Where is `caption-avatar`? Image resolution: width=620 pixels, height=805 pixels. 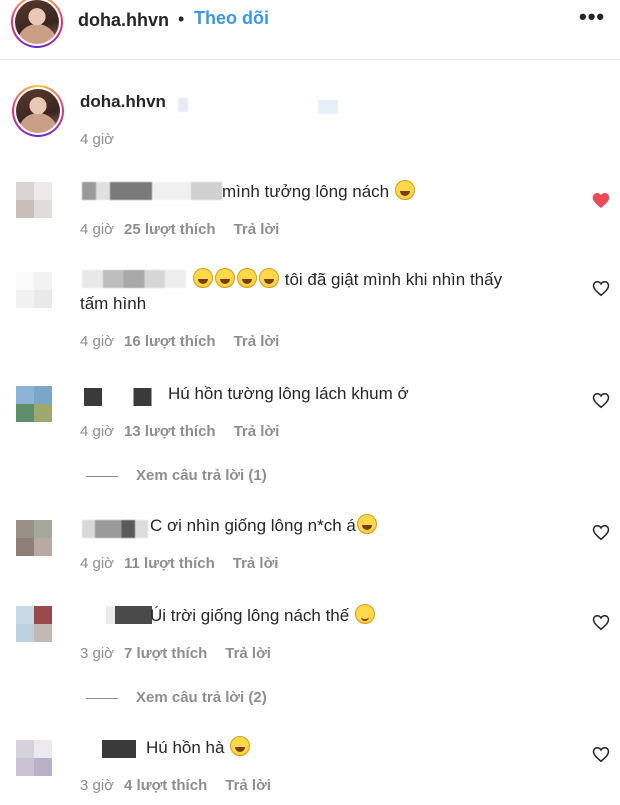
caption-avatar is located at coordinates (38, 111).